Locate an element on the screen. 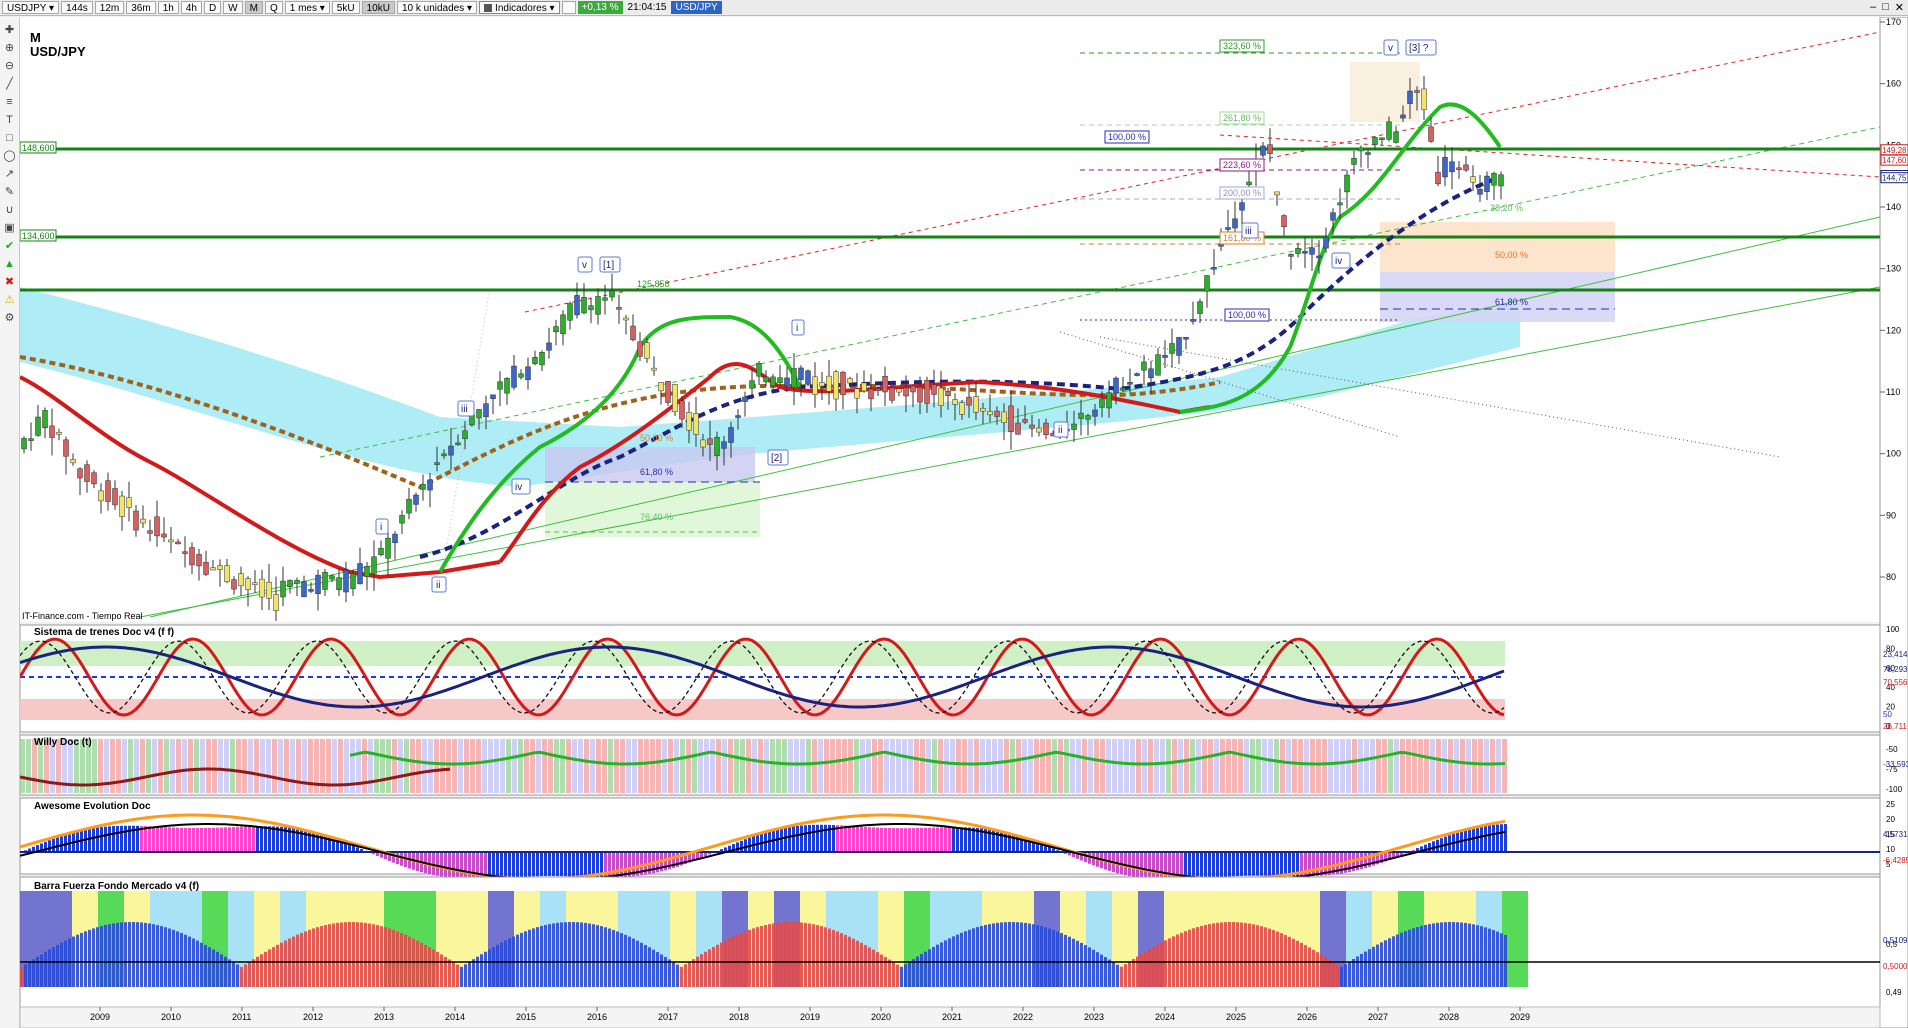  interval-12m: 12m is located at coordinates (109, 7).